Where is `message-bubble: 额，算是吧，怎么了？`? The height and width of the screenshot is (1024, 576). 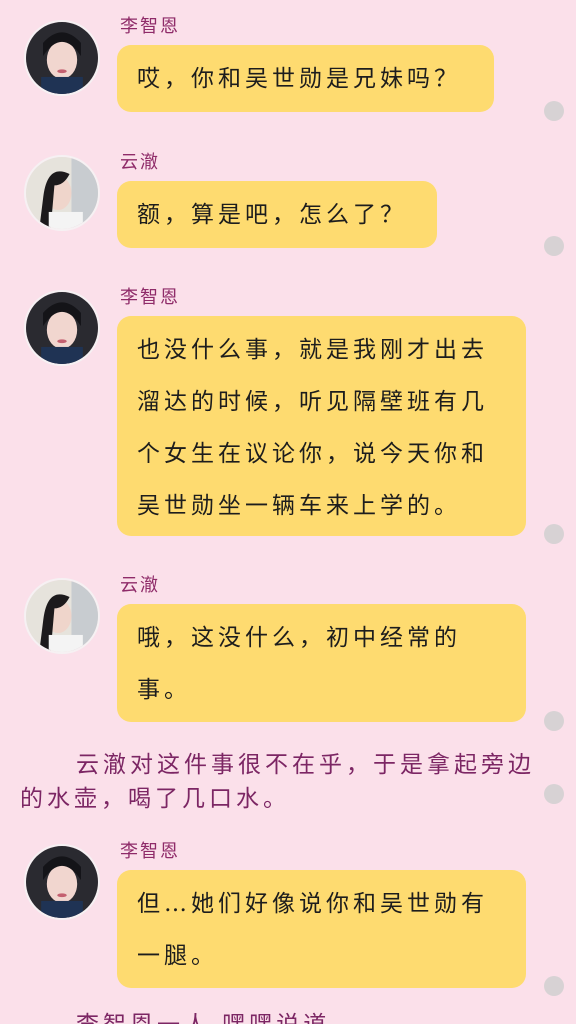
message-bubble: 额，算是吧，怎么了？ is located at coordinates (277, 214).